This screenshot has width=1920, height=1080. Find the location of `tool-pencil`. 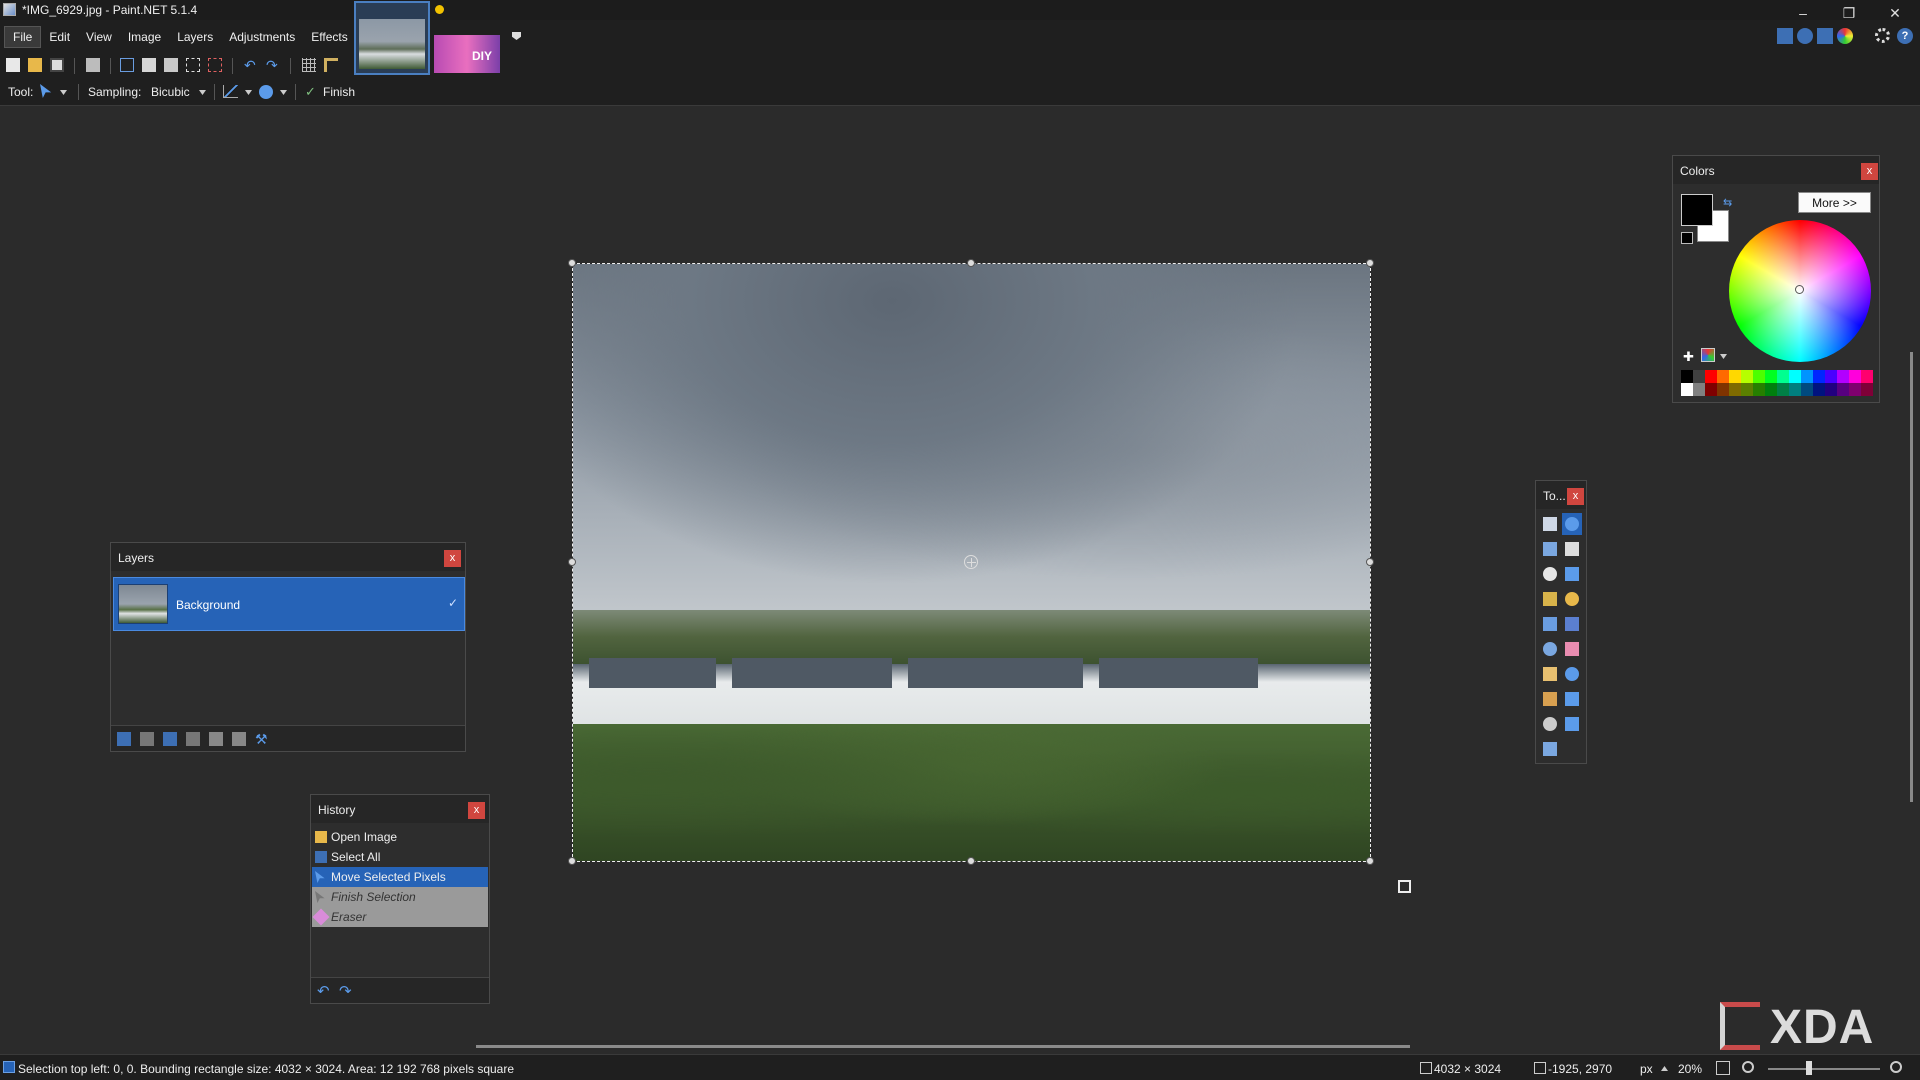

tool-pencil is located at coordinates (1550, 674).